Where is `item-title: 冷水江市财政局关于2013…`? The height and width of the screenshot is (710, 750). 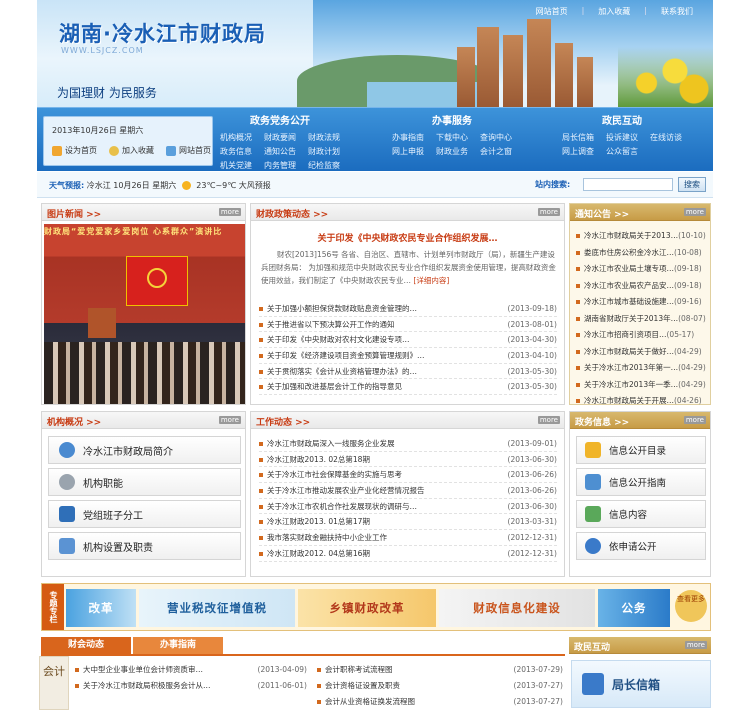
item-title: 冷水江市财政局关于2013… is located at coordinates (631, 235).